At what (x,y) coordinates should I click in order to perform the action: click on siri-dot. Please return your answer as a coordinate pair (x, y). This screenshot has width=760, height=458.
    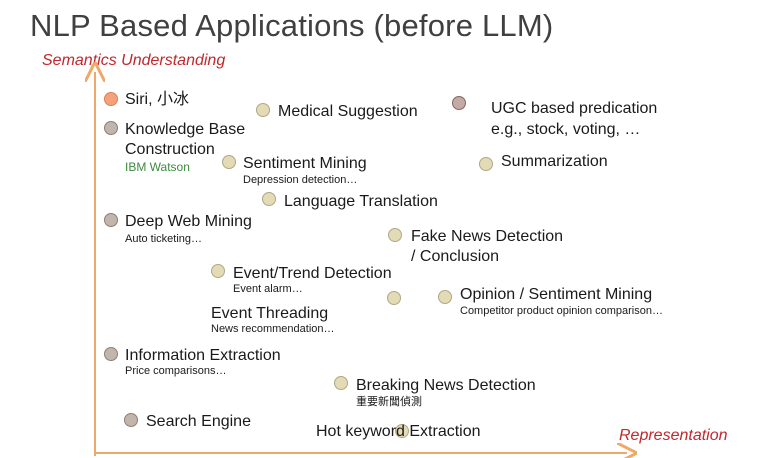
    Looking at the image, I should click on (111, 99).